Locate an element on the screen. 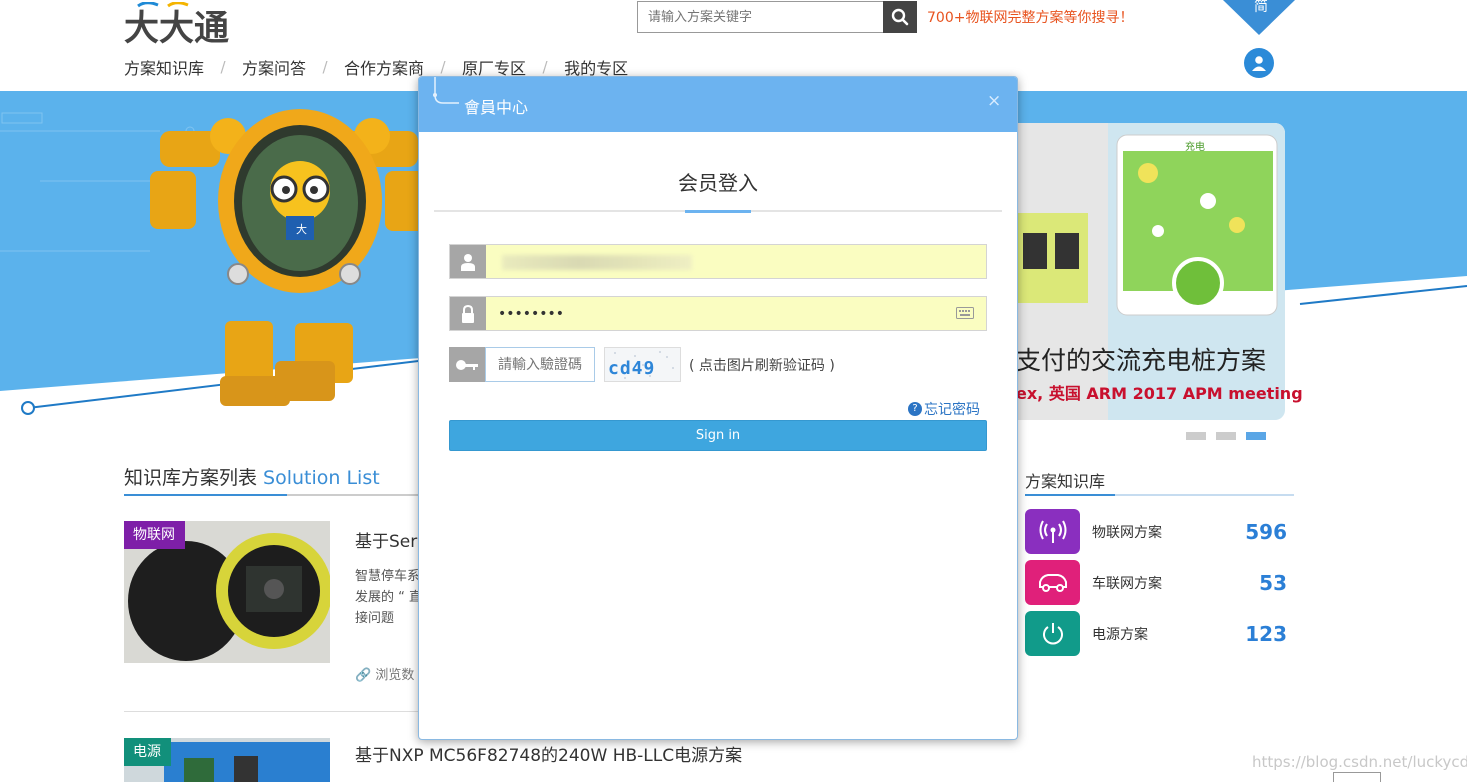  search-box is located at coordinates (777, 17).